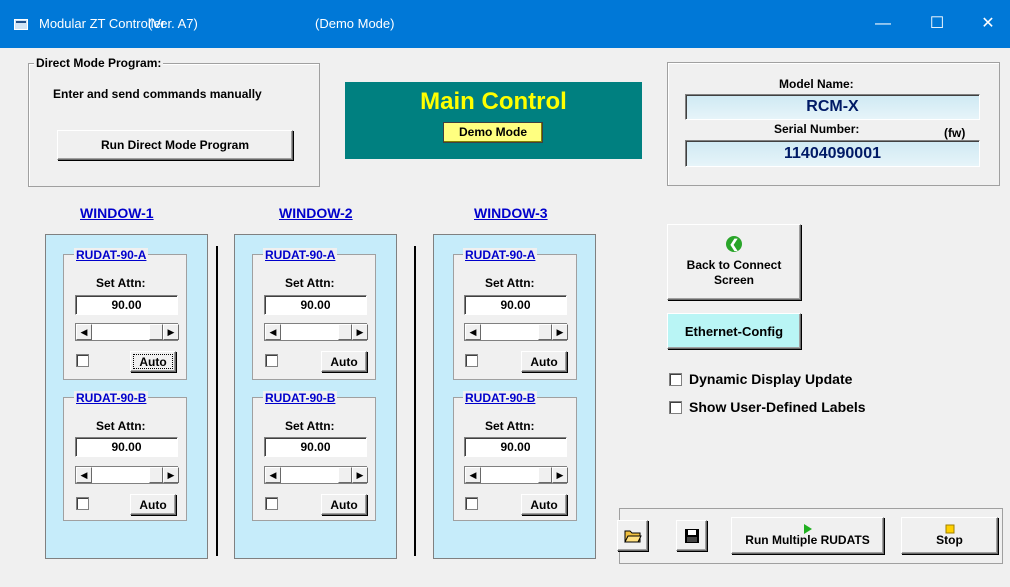 This screenshot has height=587, width=1010. I want to click on window-3-link: WINDOW-3, so click(511, 213).